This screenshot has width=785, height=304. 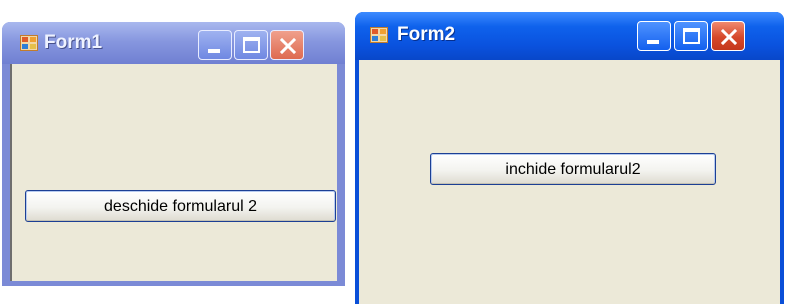 What do you see at coordinates (569, 36) in the screenshot?
I see `form2-titlebar: Form2` at bounding box center [569, 36].